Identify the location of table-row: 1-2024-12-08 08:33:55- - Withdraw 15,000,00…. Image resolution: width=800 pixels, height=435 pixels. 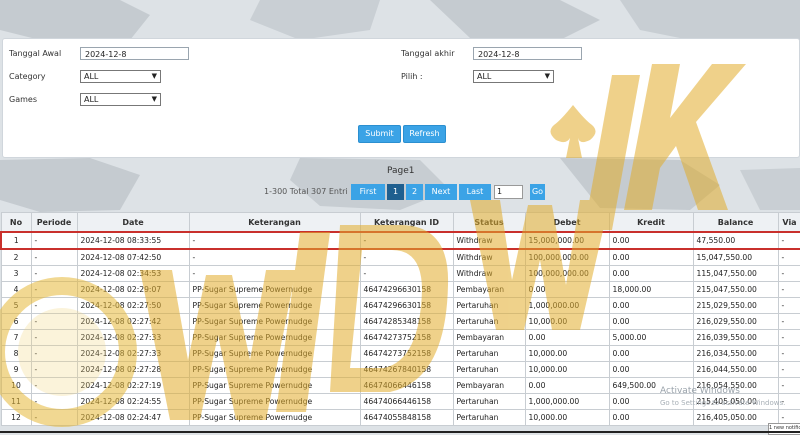
(400, 240).